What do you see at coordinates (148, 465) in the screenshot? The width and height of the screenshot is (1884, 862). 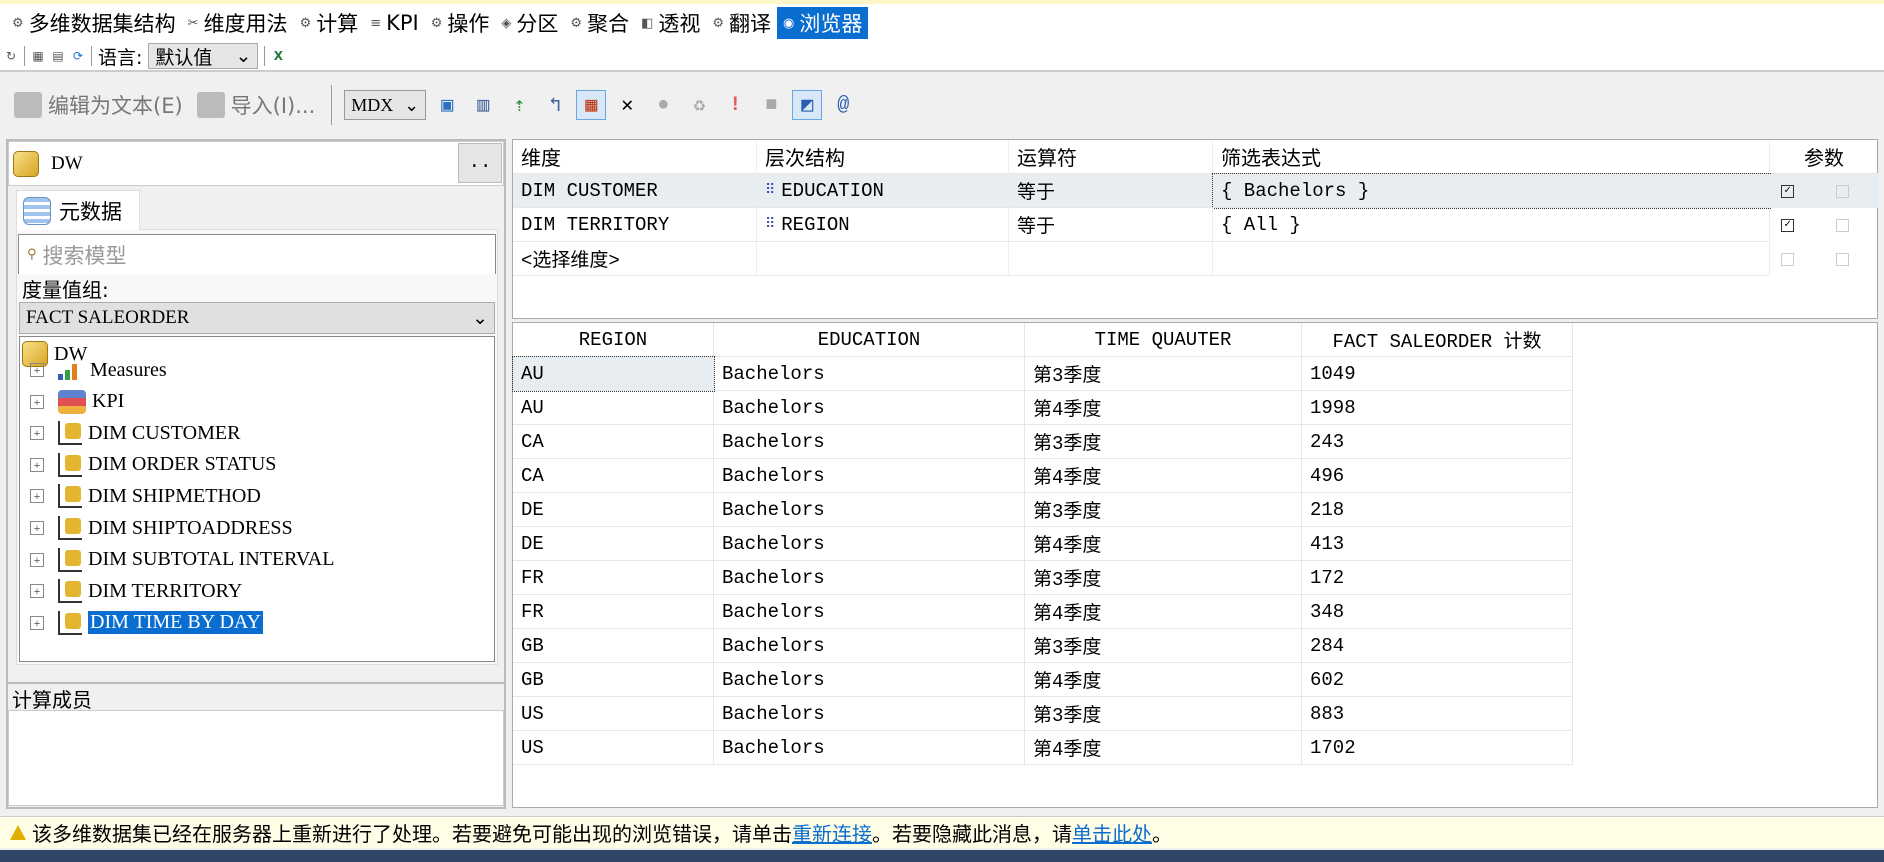 I see `tree-item: + DIM ORDER STATUS` at bounding box center [148, 465].